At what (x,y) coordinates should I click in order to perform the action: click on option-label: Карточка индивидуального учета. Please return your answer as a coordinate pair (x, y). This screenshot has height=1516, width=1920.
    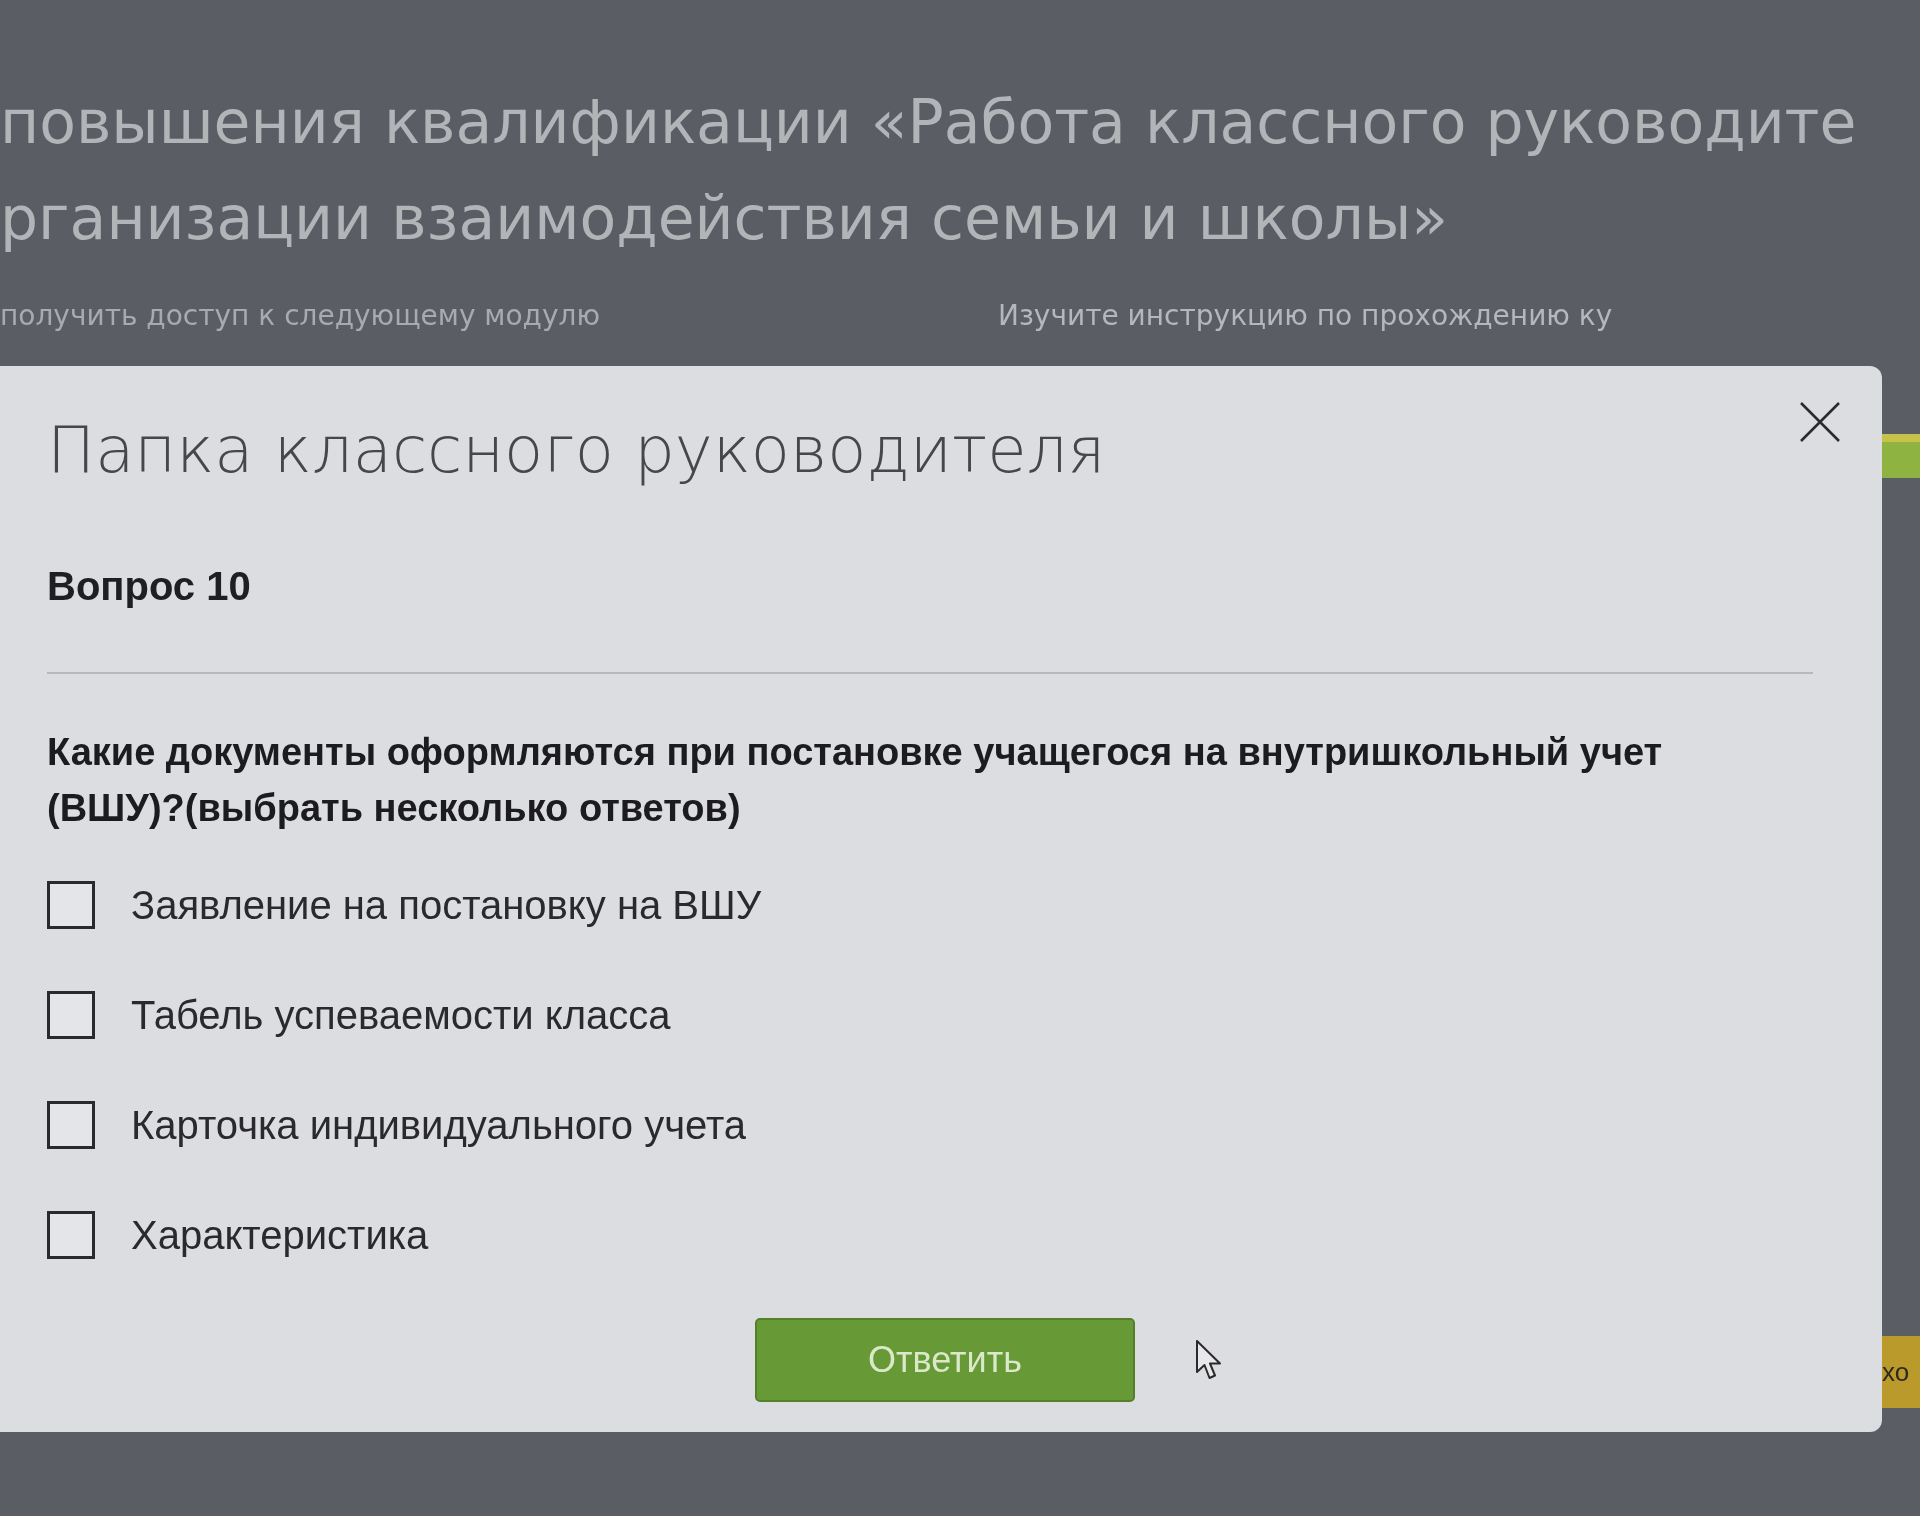
    Looking at the image, I should click on (439, 1125).